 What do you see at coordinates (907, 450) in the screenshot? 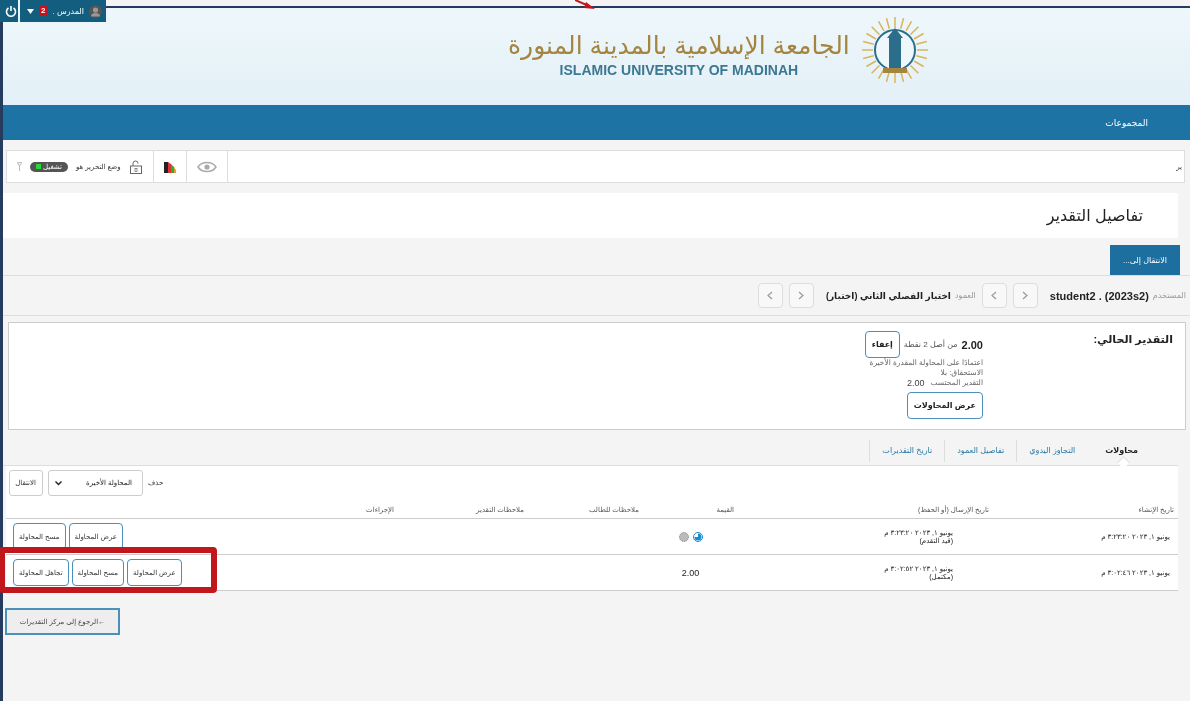
I see `tab: تاريخ التقديرات` at bounding box center [907, 450].